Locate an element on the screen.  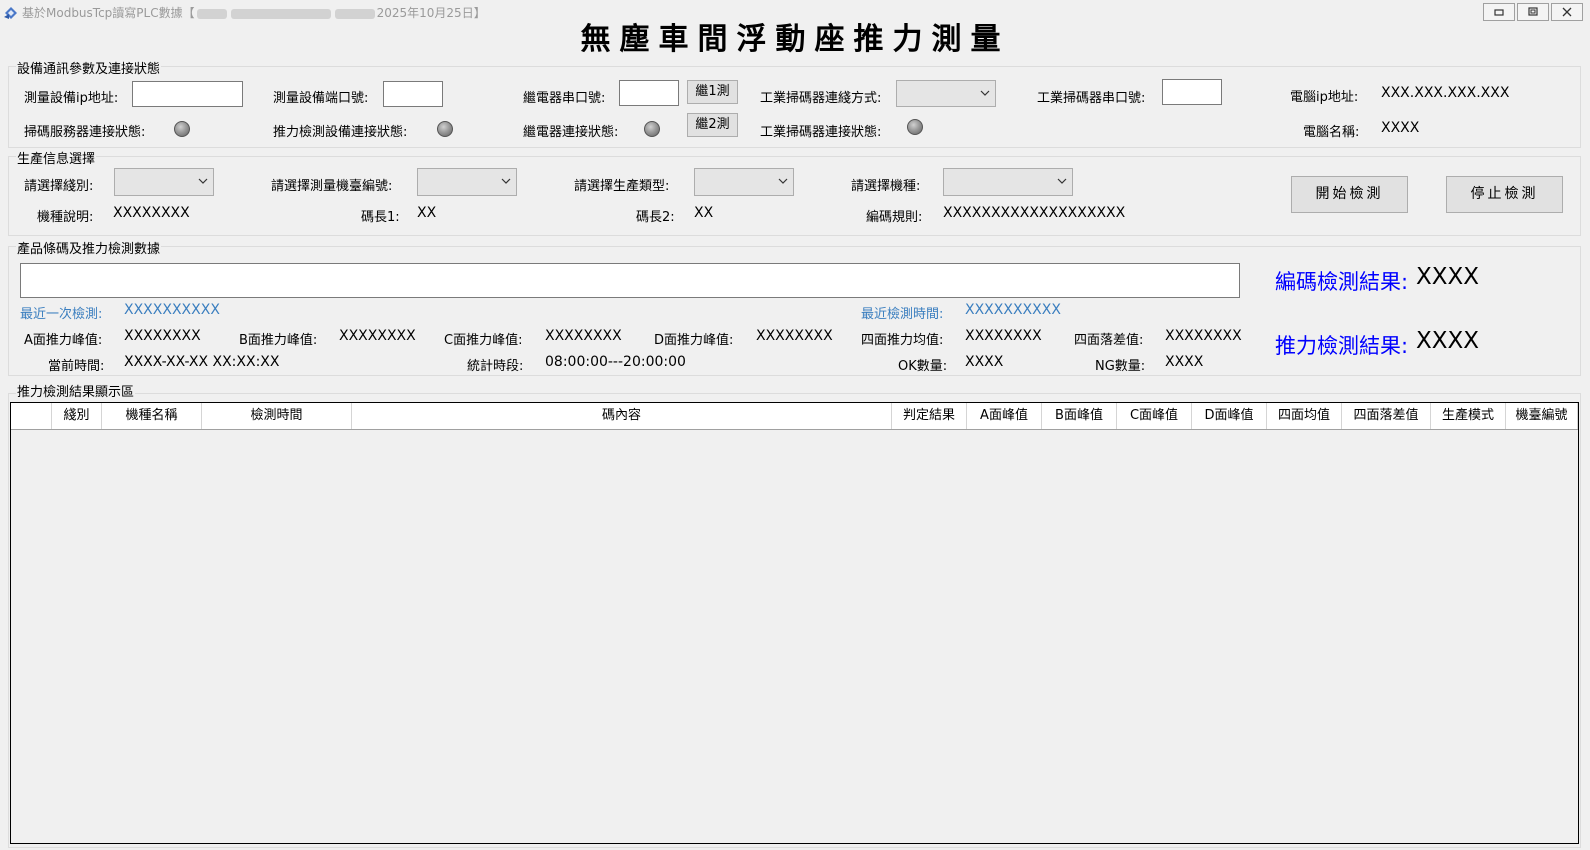
code-len2-value: XX is located at coordinates (704, 213).